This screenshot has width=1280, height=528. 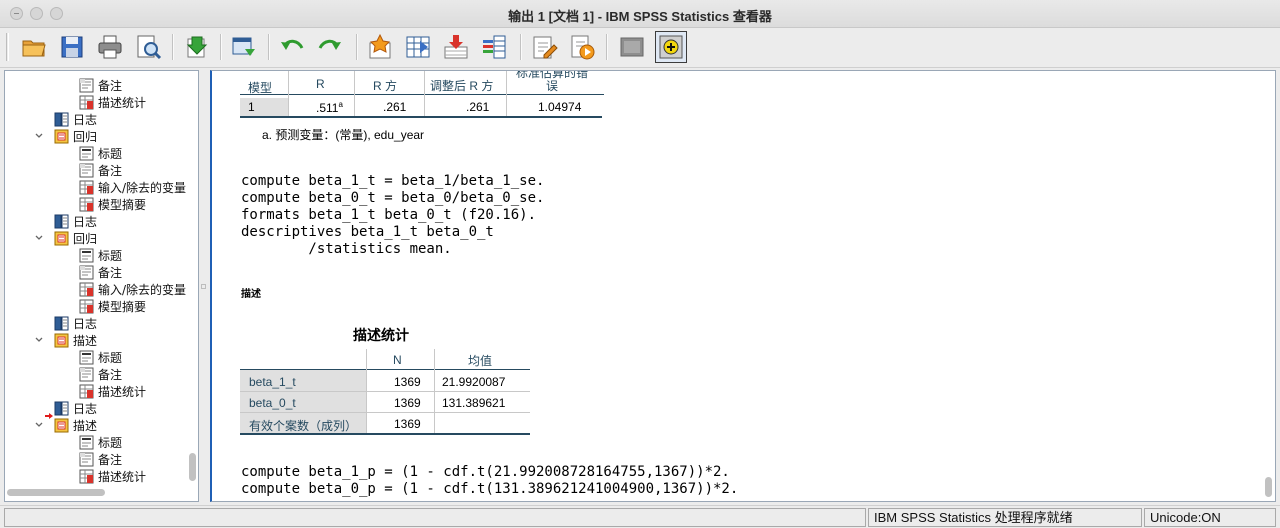 I want to click on outline-item-label: 日志, so click(x=85, y=324).